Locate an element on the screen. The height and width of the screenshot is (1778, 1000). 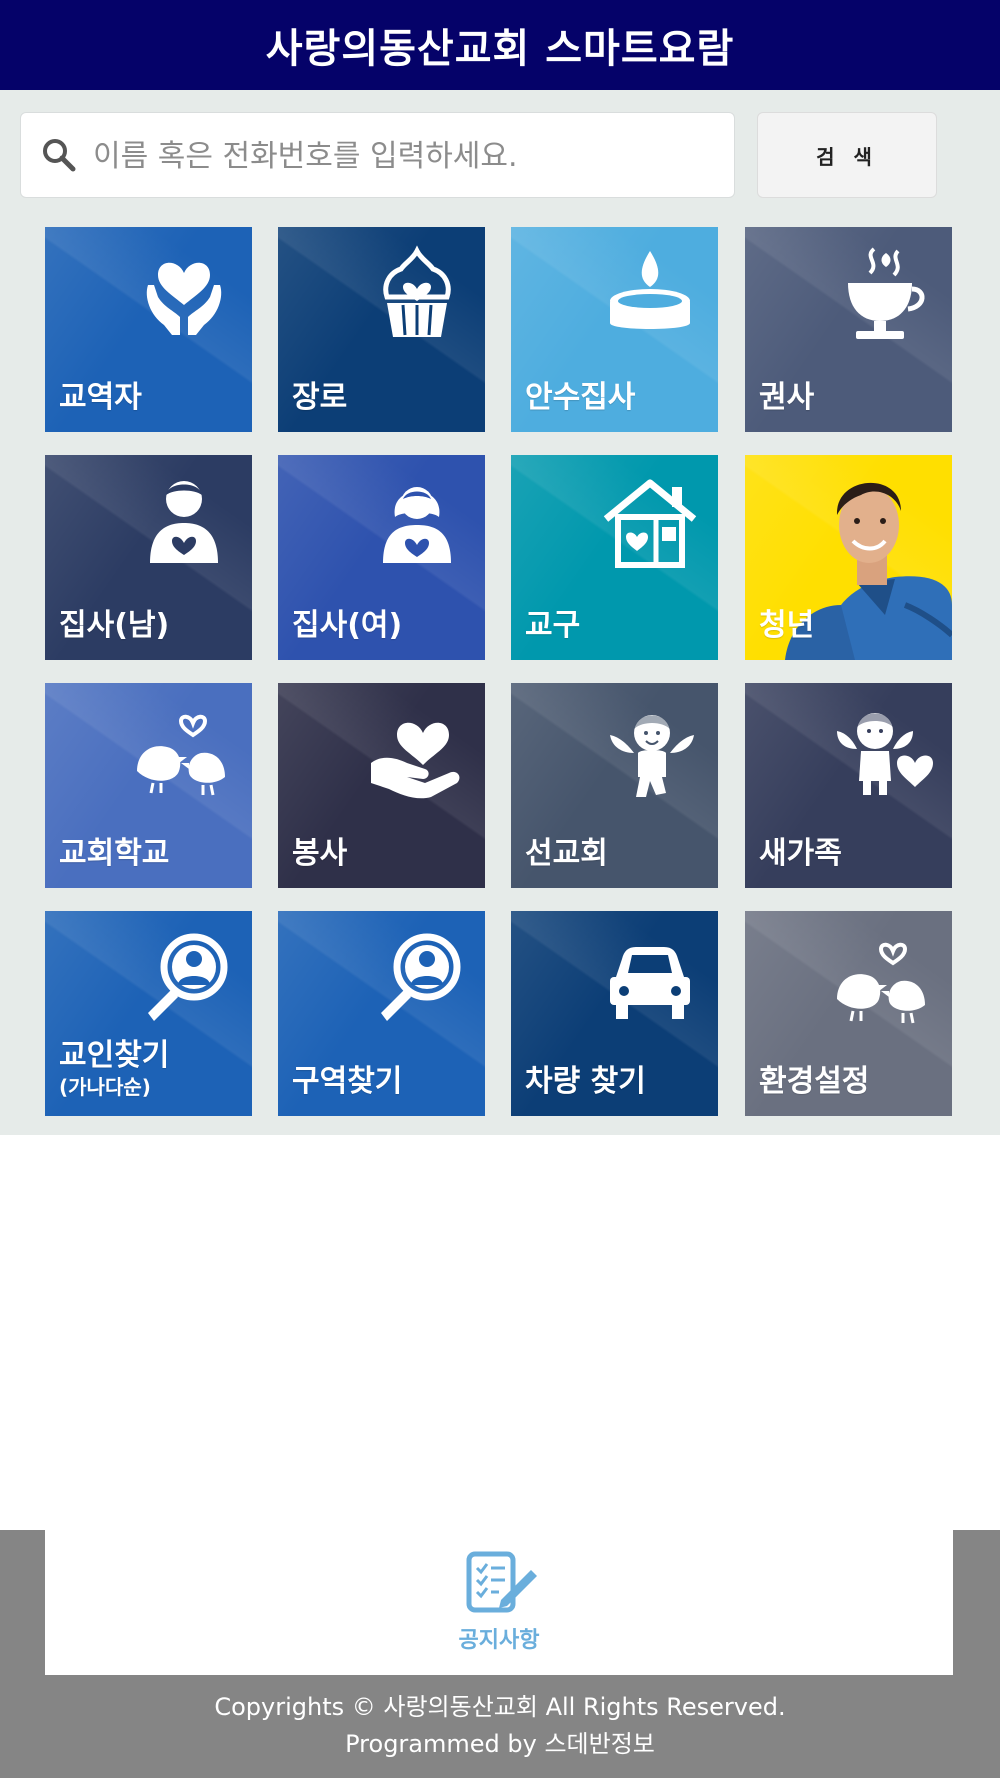
cupid-icon is located at coordinates (652, 756).